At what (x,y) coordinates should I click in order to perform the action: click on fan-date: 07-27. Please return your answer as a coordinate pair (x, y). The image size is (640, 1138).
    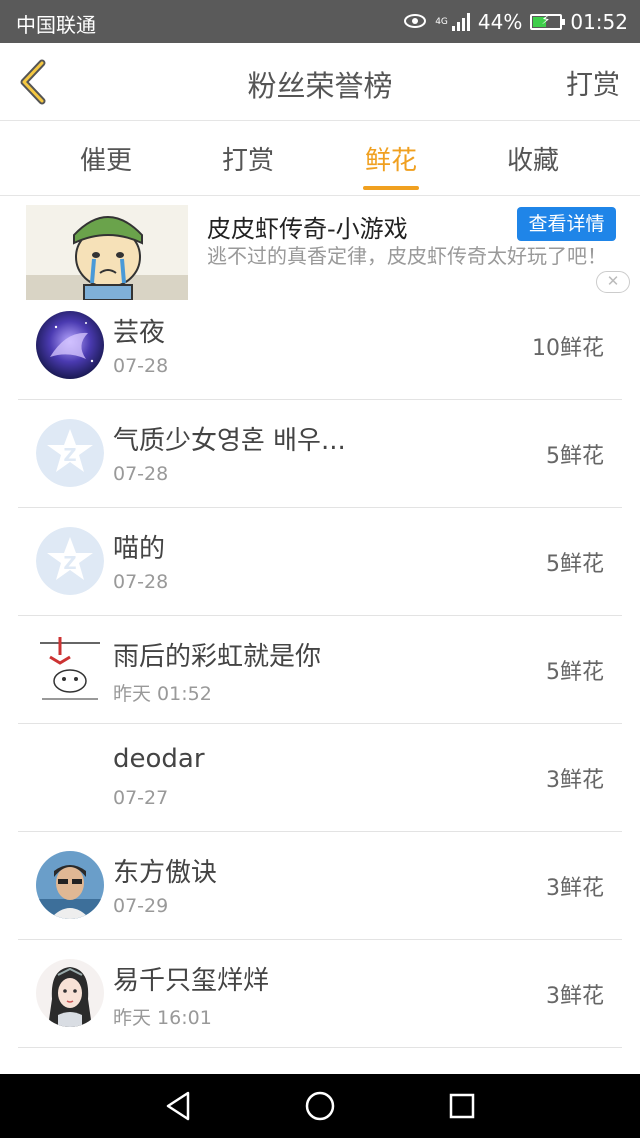
    Looking at the image, I should click on (141, 798).